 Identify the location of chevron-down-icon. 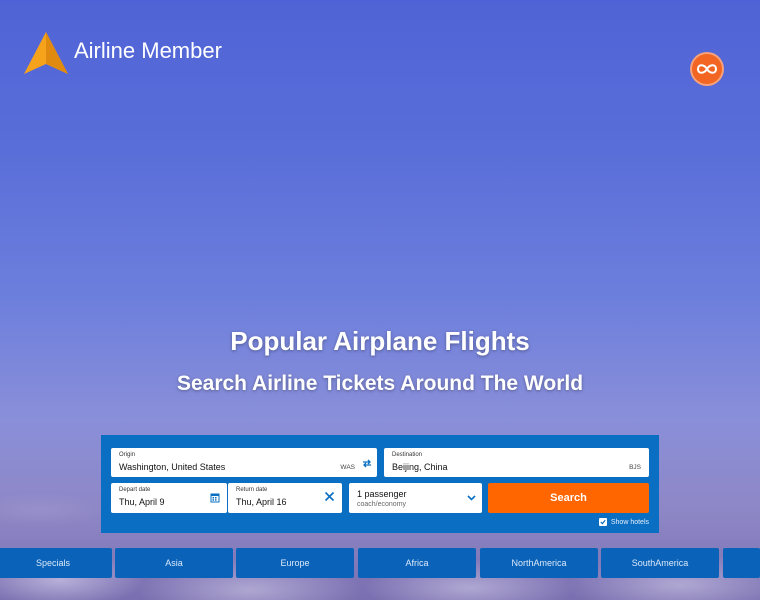
(471, 498).